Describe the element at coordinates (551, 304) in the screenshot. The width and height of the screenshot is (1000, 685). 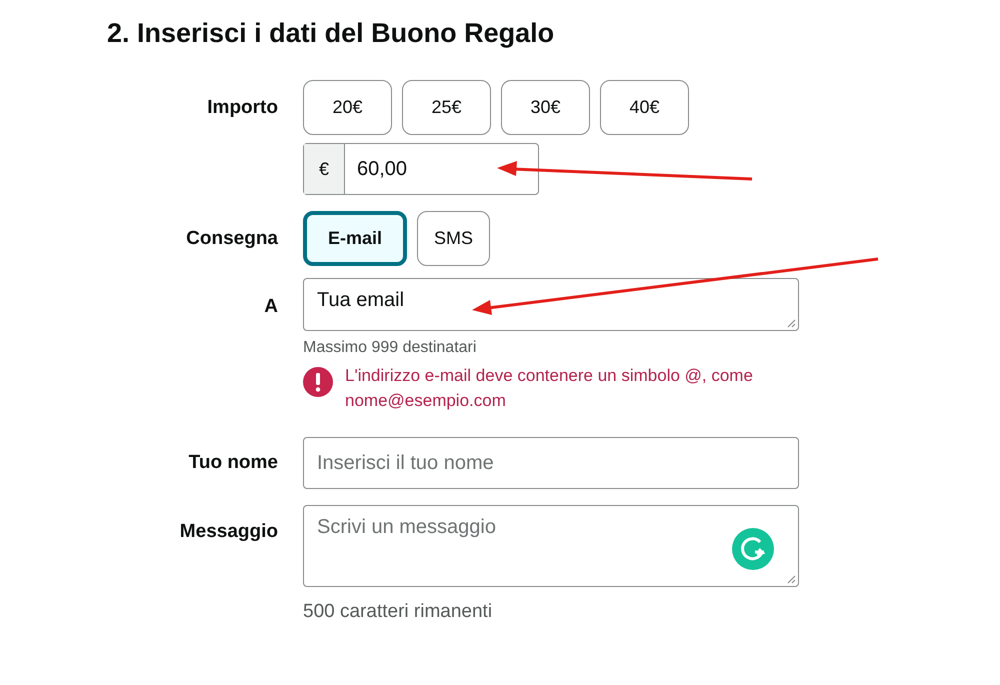
I see `recipient-field: Tua email` at that location.